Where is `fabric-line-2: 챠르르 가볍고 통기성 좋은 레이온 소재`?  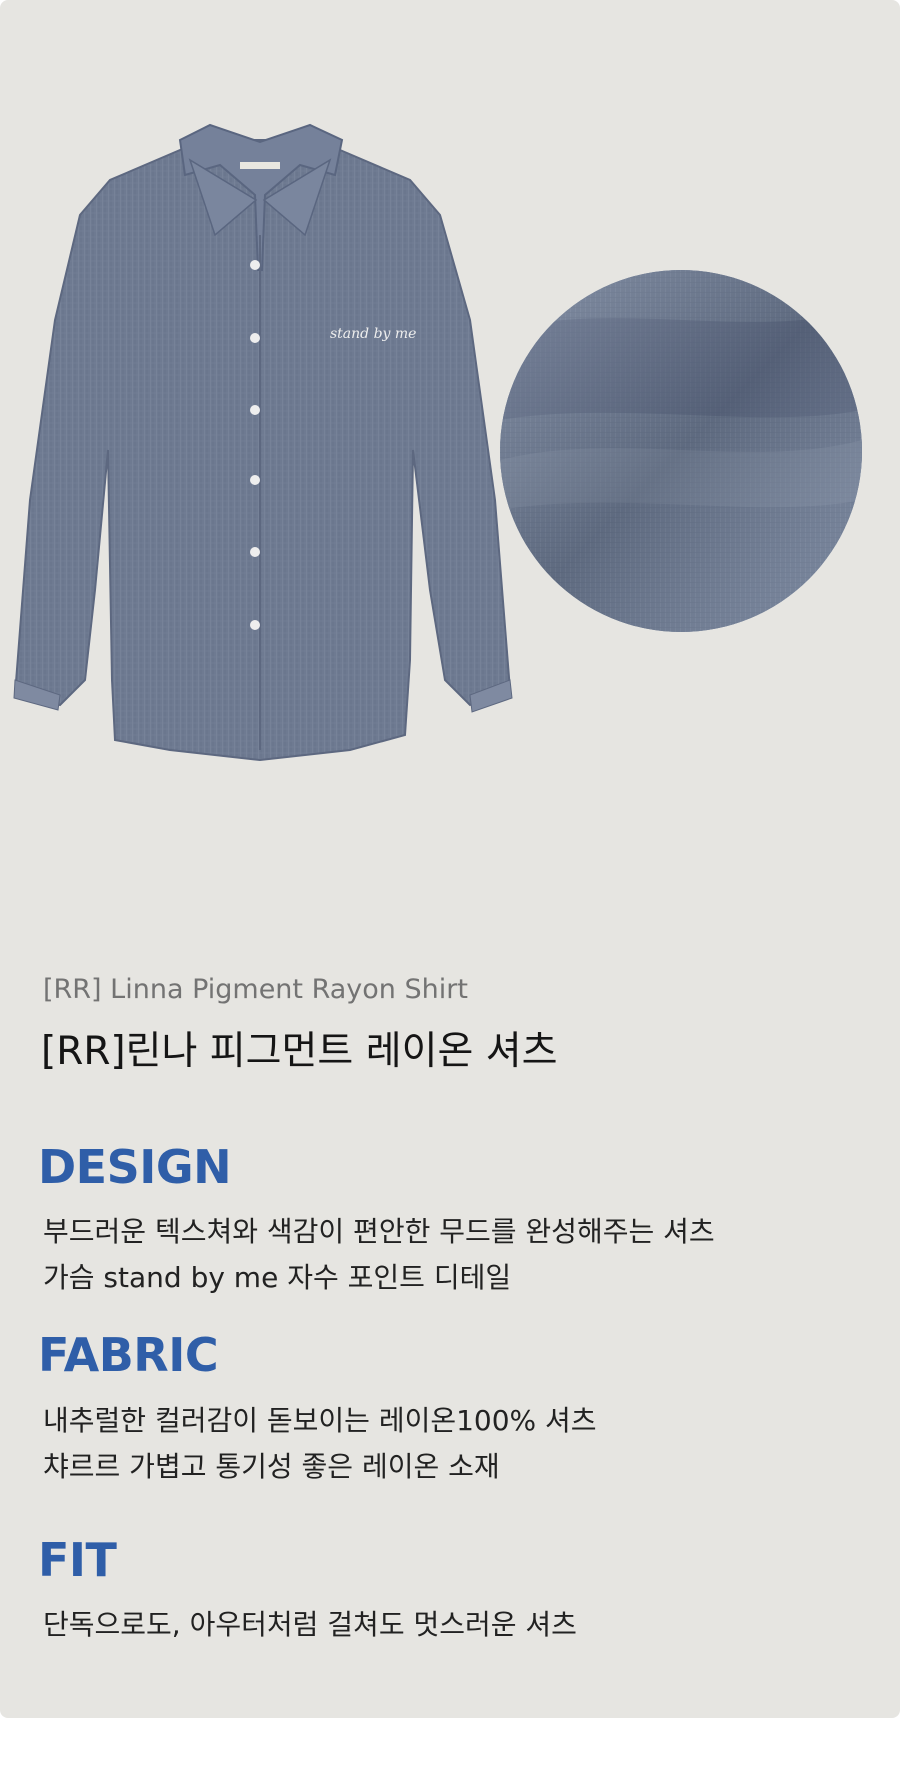
fabric-line-2: 챠르르 가볍고 통기성 좋은 레이온 소재 is located at coordinates (271, 1466).